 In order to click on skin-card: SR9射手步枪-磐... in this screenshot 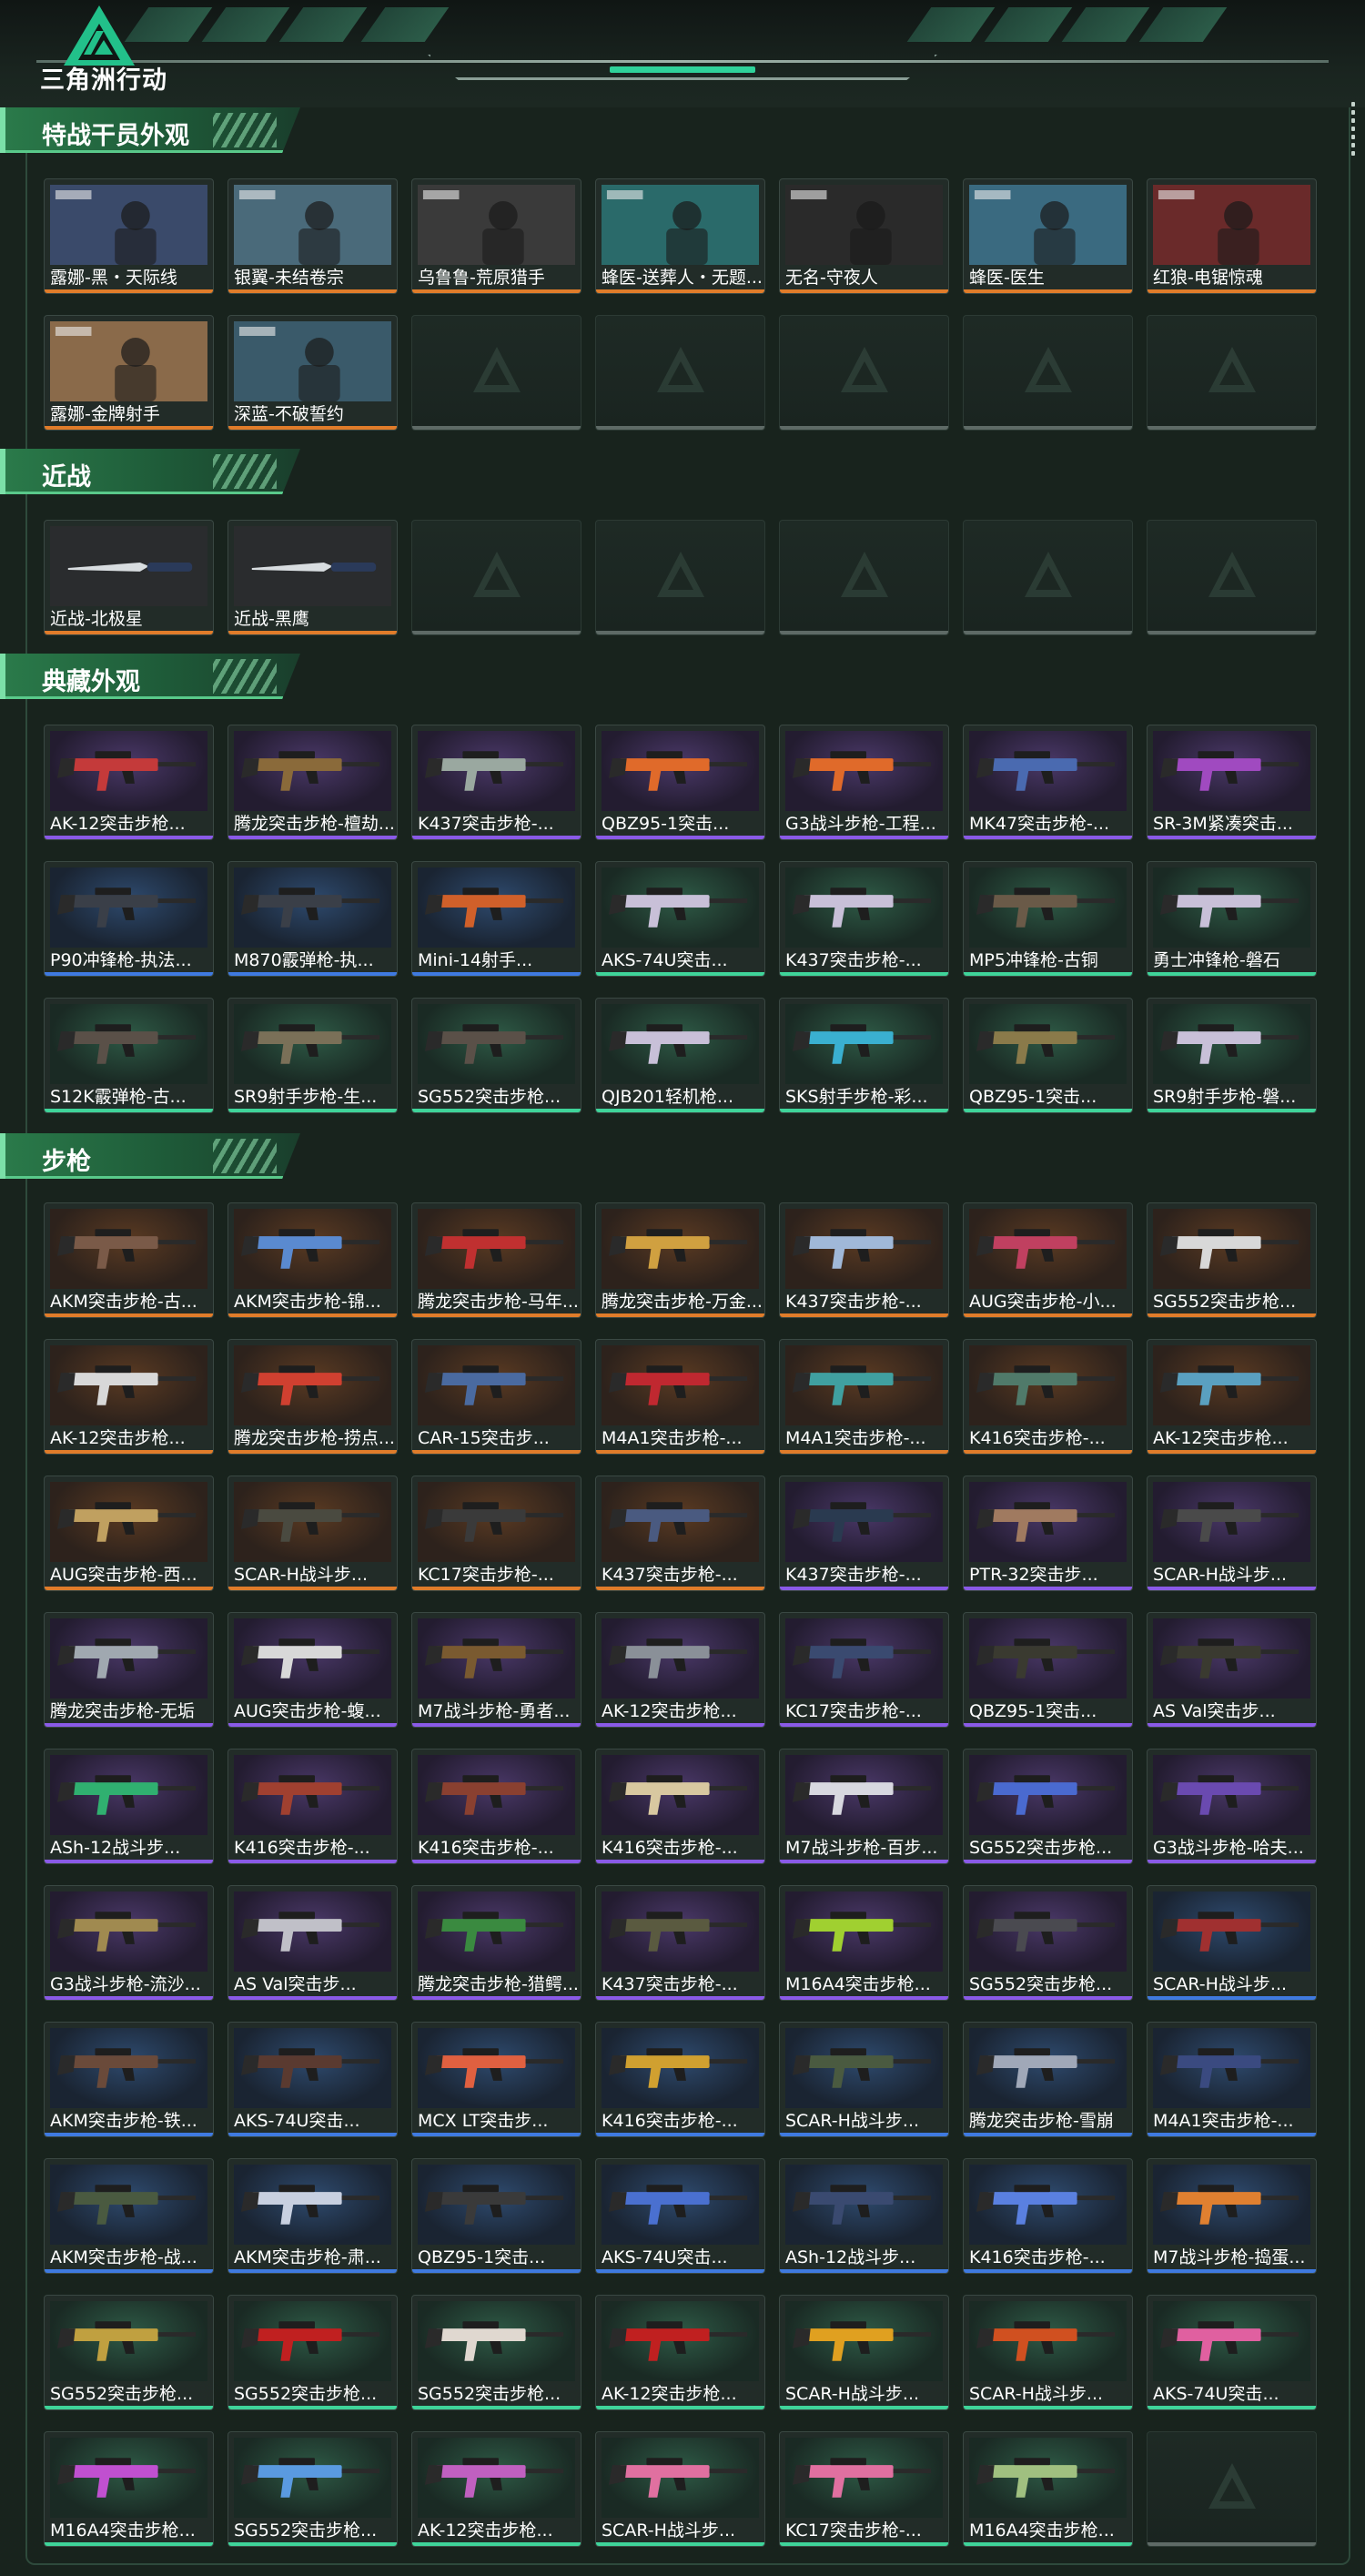, I will do `click(1232, 1055)`.